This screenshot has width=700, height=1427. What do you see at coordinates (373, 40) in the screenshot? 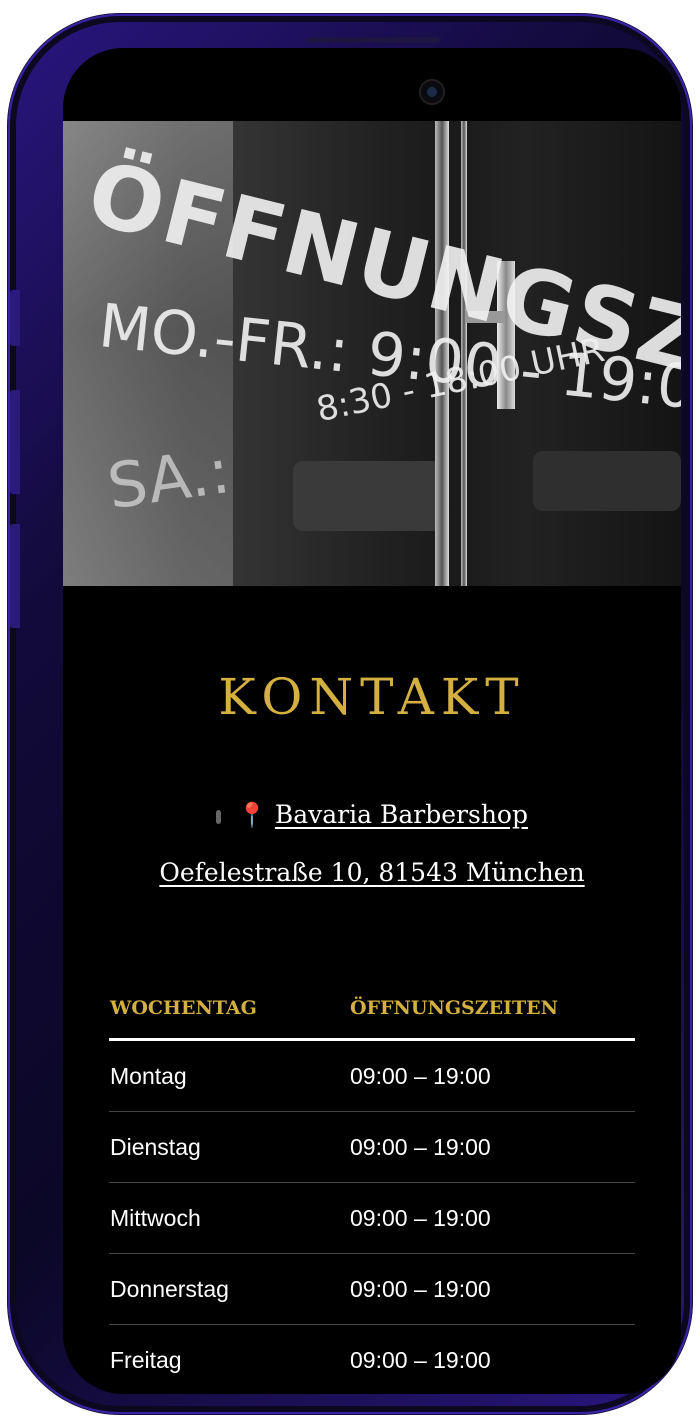
I see `speaker-grille` at bounding box center [373, 40].